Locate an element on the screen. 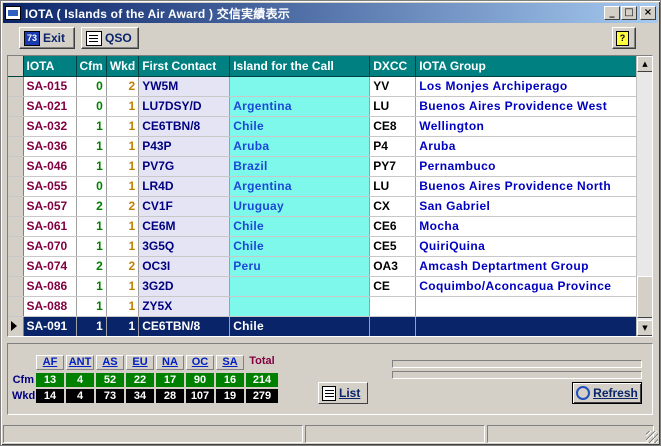 This screenshot has height=446, width=661. column-header: IOTA Group is located at coordinates (529, 66).